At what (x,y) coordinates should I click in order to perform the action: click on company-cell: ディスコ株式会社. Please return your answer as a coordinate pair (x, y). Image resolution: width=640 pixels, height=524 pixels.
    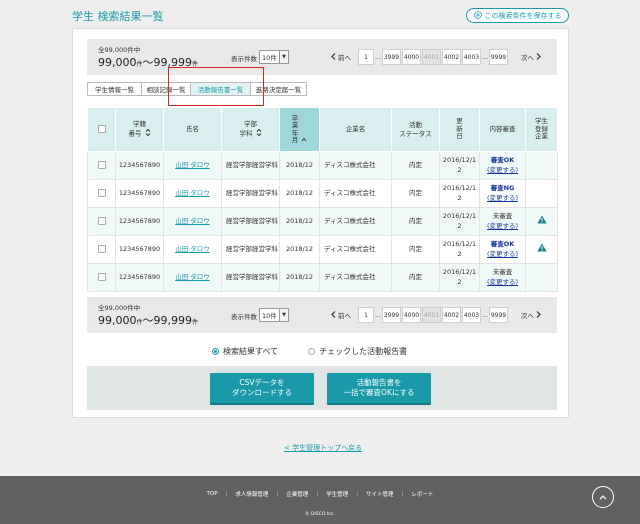
    Looking at the image, I should click on (355, 221).